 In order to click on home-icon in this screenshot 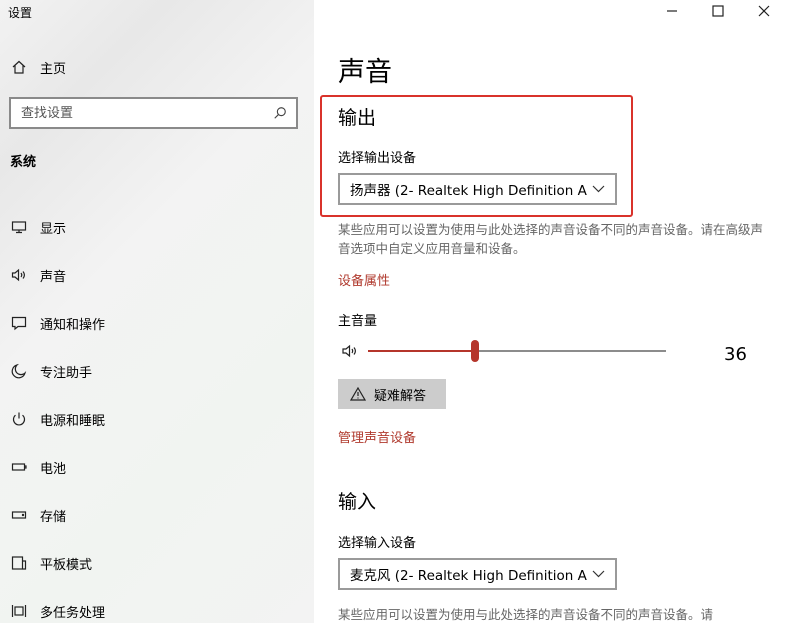, I will do `click(19, 67)`.